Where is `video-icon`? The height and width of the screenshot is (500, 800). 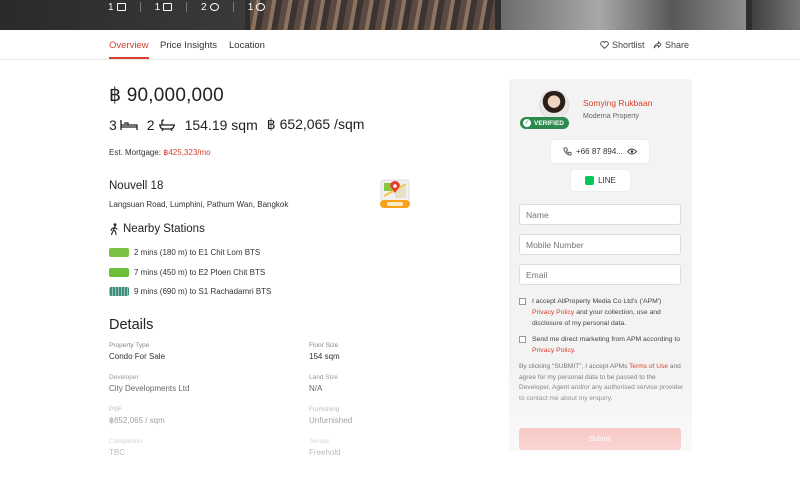
video-icon is located at coordinates (214, 7).